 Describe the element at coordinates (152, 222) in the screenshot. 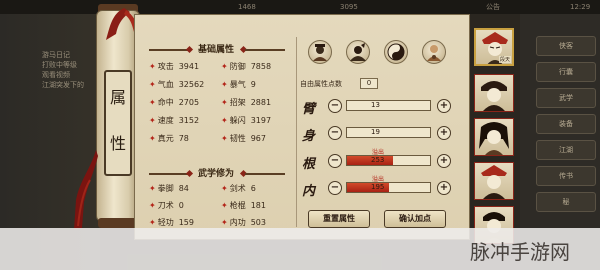

I see `lightness-icon: ✦` at that location.